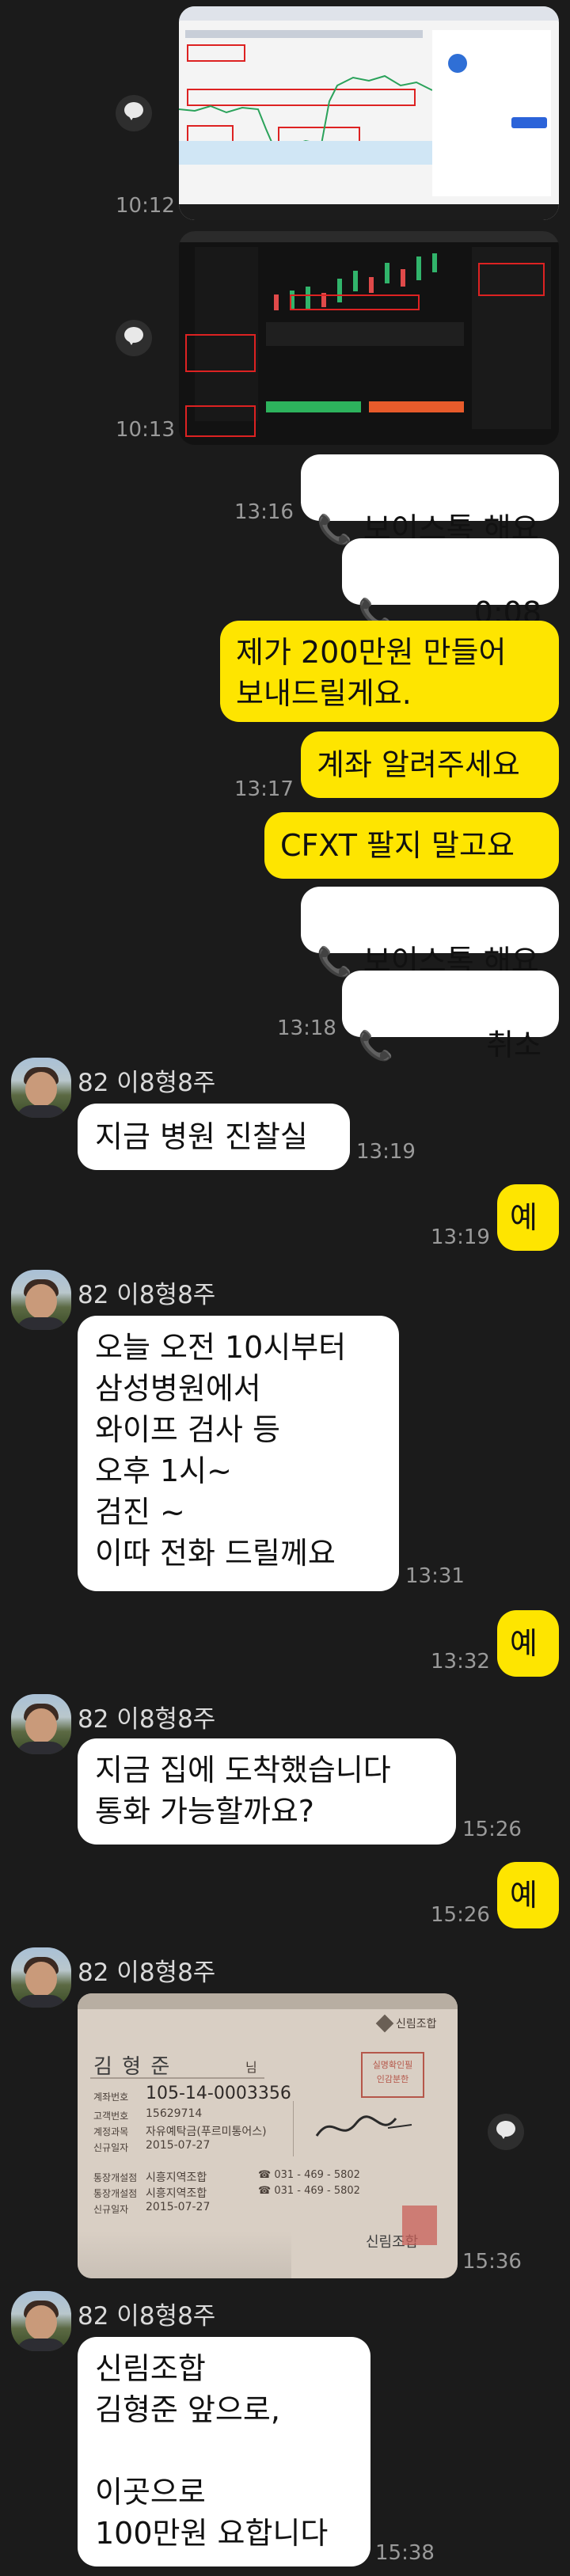 The image size is (570, 2576). What do you see at coordinates (389, 672) in the screenshot?
I see `my-message: 제가 200만원 만들어 보내드릴게요.` at bounding box center [389, 672].